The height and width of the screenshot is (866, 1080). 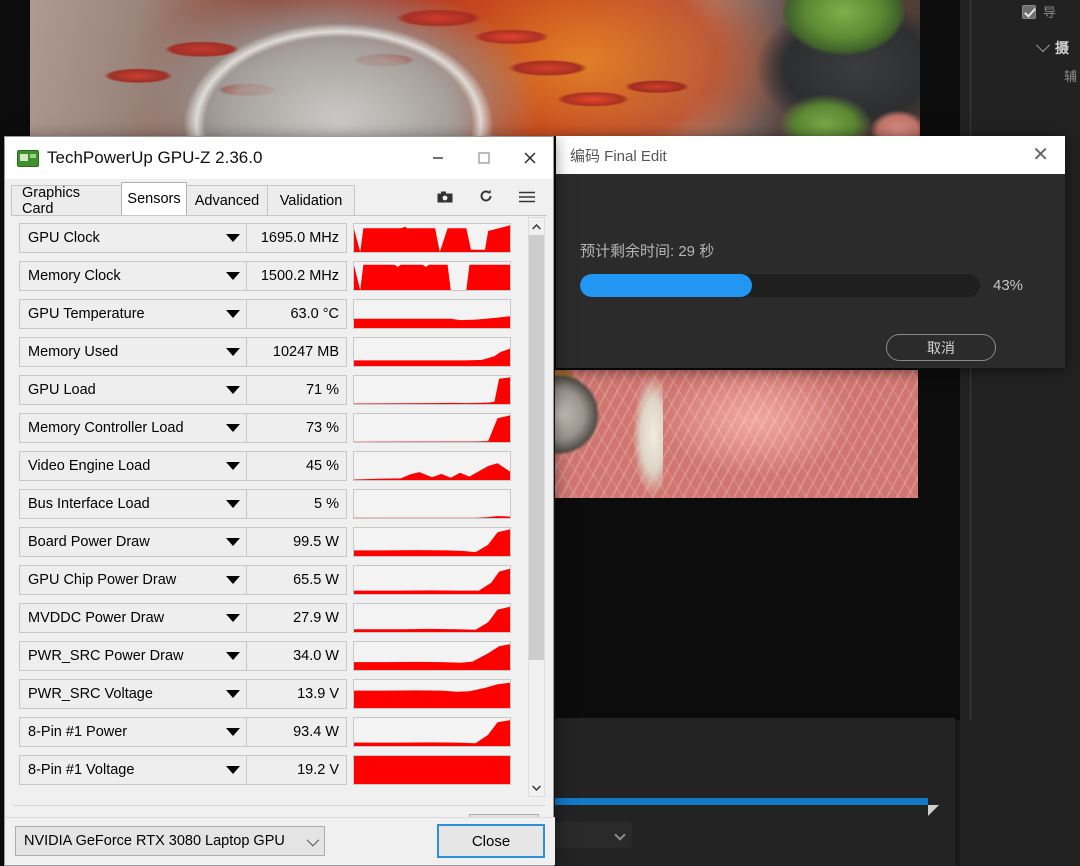 I want to click on sensor-row: PWR_SRC Voltage 13.9 V, so click(x=275, y=694).